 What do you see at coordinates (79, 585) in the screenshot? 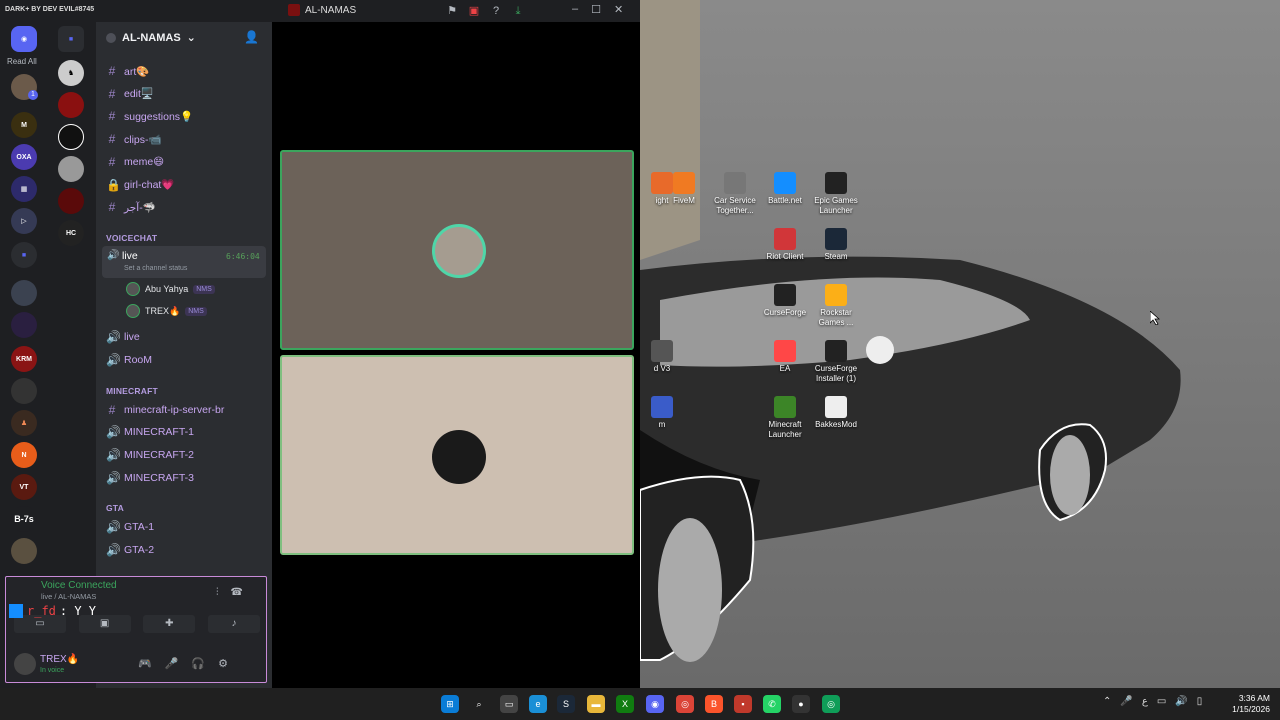
I see `voice-connected-label: Voice Connected` at bounding box center [79, 585].